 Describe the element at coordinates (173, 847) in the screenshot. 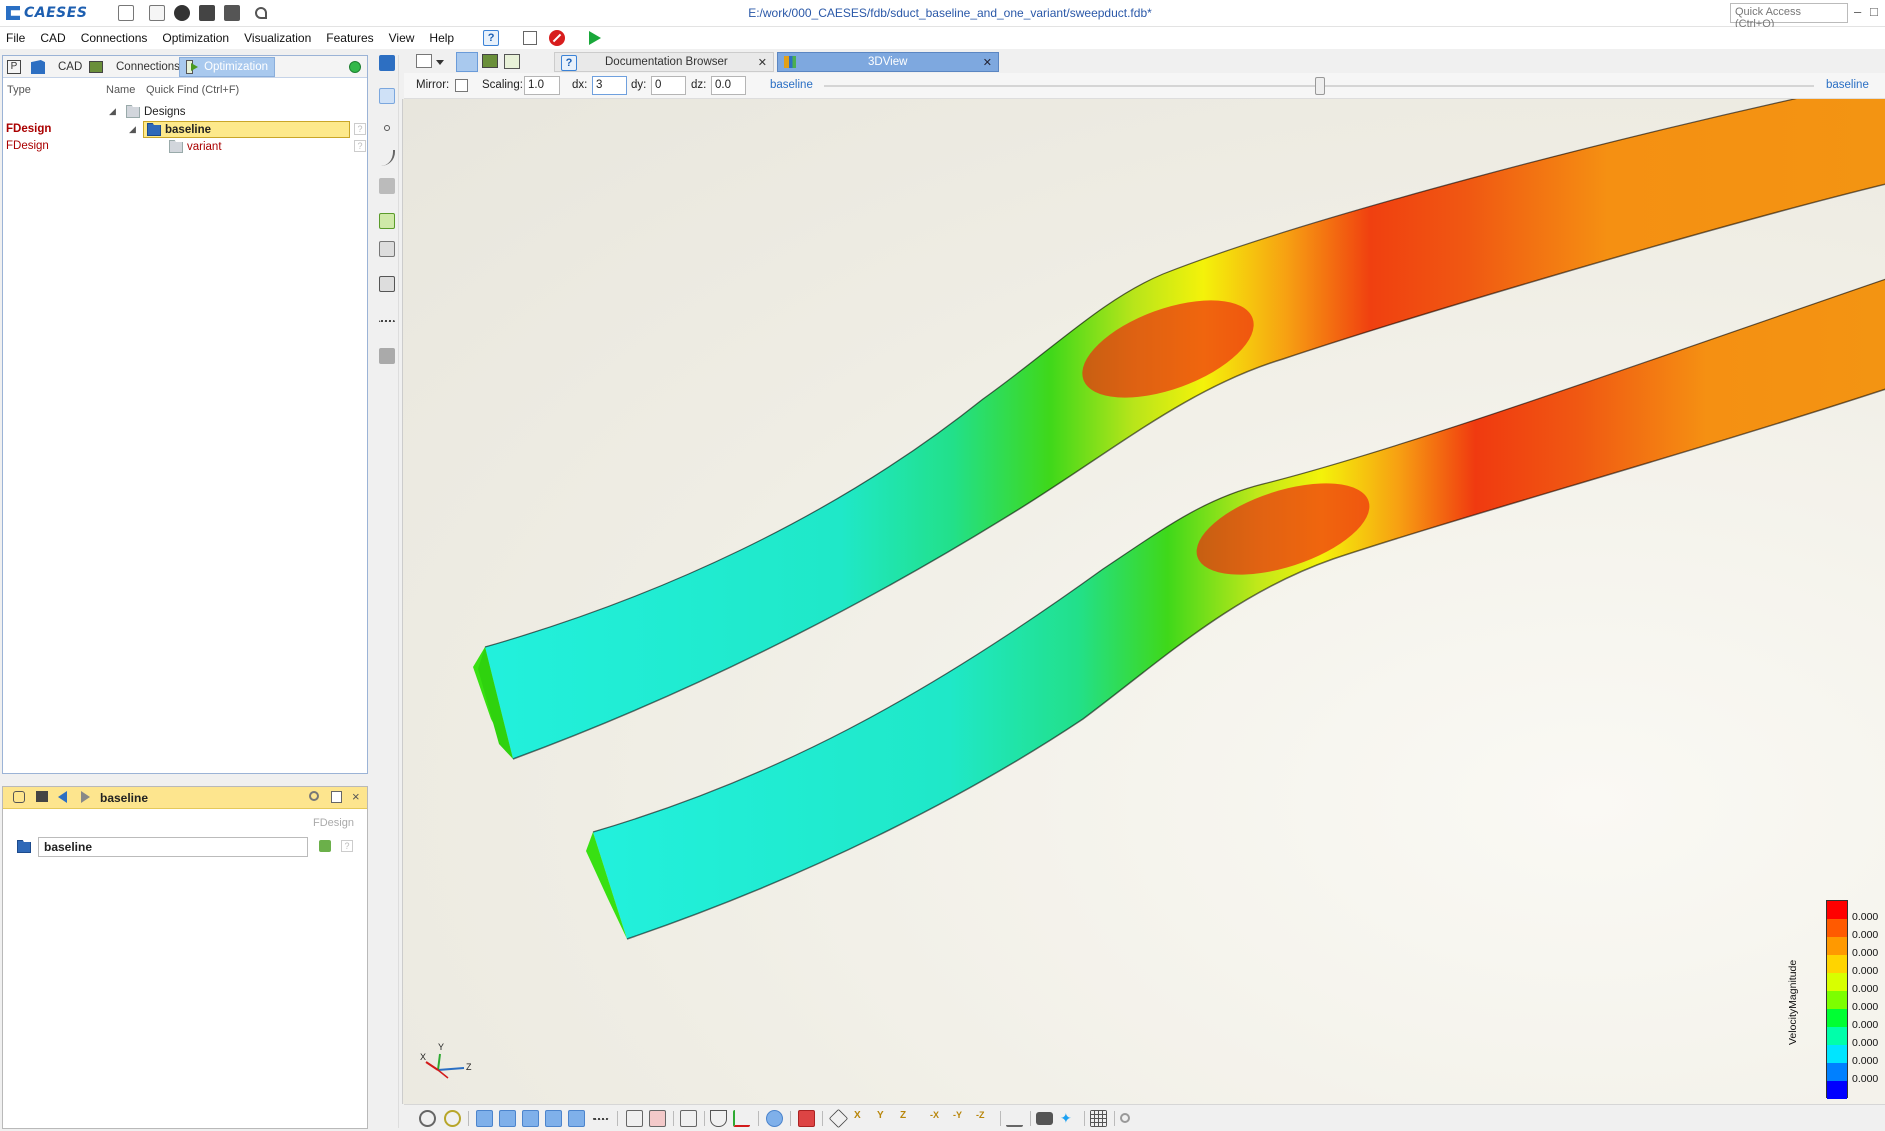

I see `object-name-field: baseline` at that location.